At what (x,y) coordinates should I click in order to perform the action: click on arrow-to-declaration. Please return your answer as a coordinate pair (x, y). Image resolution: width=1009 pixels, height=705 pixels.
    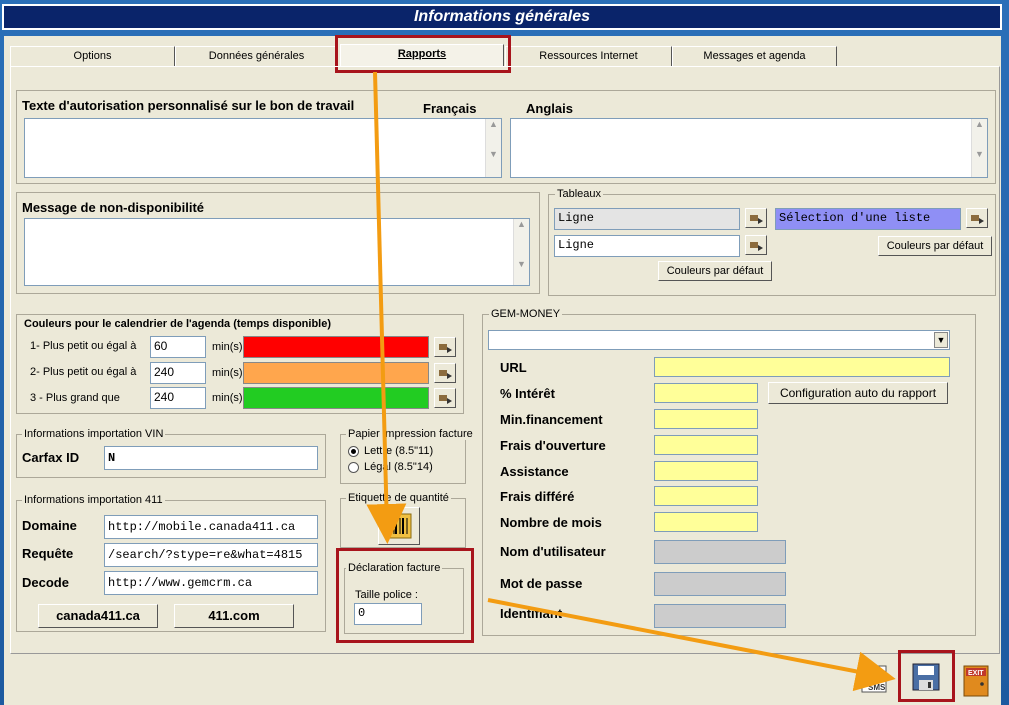
    Looking at the image, I should click on (386, 307).